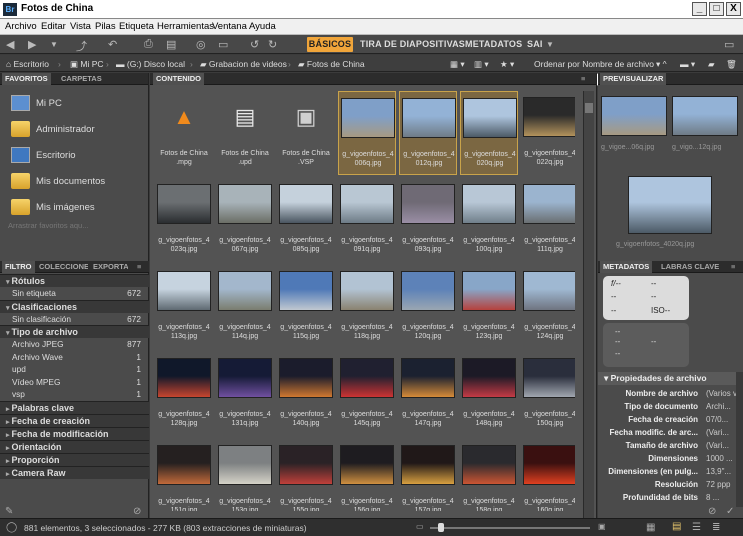 This screenshot has height=536, width=743. What do you see at coordinates (729, 44) in the screenshot?
I see `compact-mode-icon: ▭` at bounding box center [729, 44].